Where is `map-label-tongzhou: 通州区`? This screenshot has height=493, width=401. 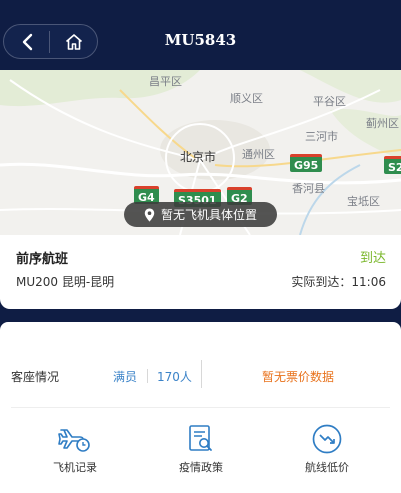 map-label-tongzhou: 通州区 is located at coordinates (258, 154).